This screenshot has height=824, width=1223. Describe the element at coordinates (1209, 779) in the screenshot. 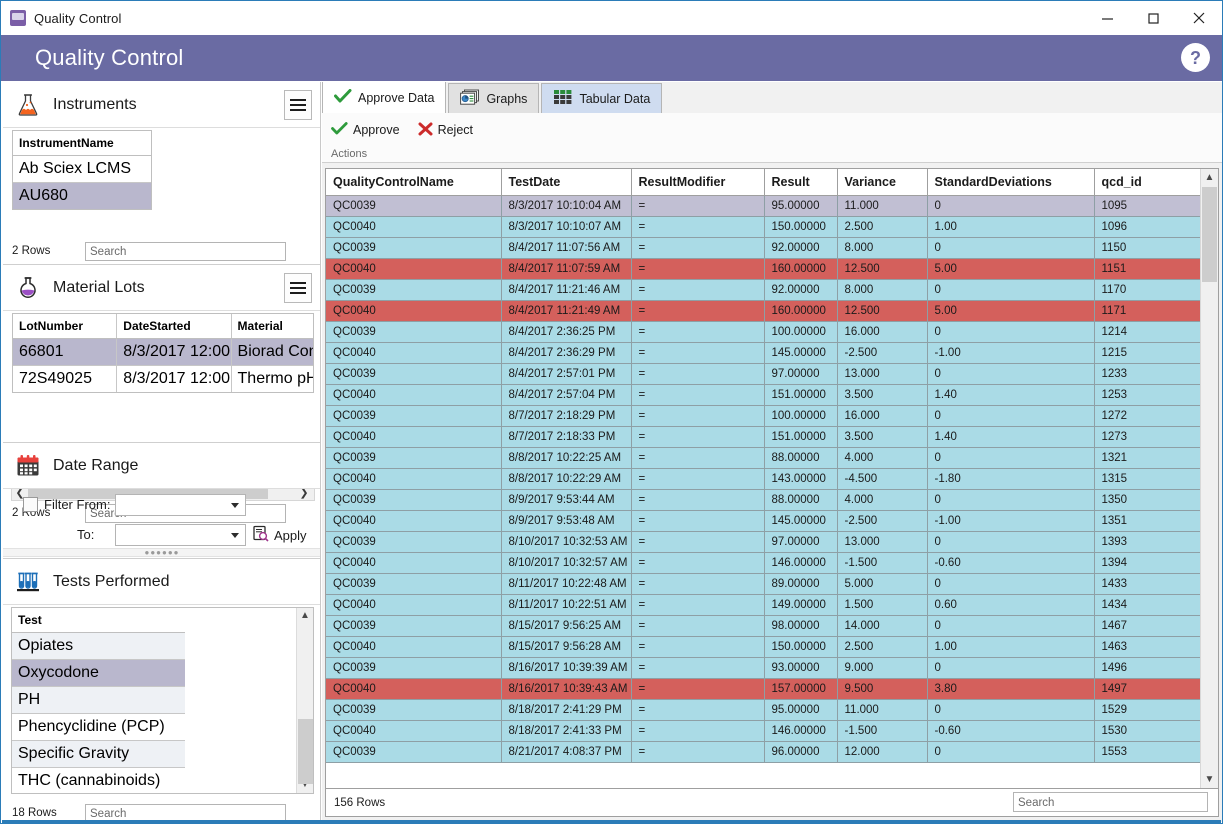

I see `scroll-down-icon: ▼` at that location.